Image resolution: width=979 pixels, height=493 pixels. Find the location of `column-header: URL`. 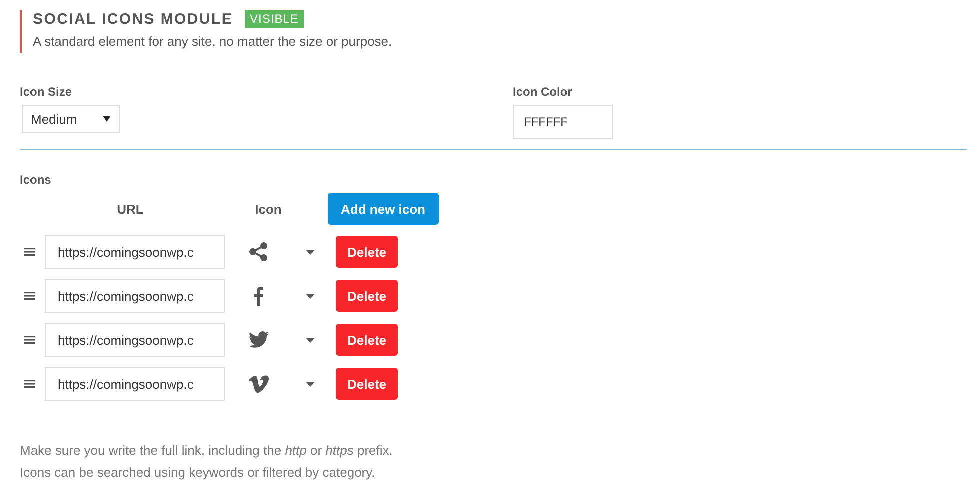

column-header: URL is located at coordinates (130, 209).